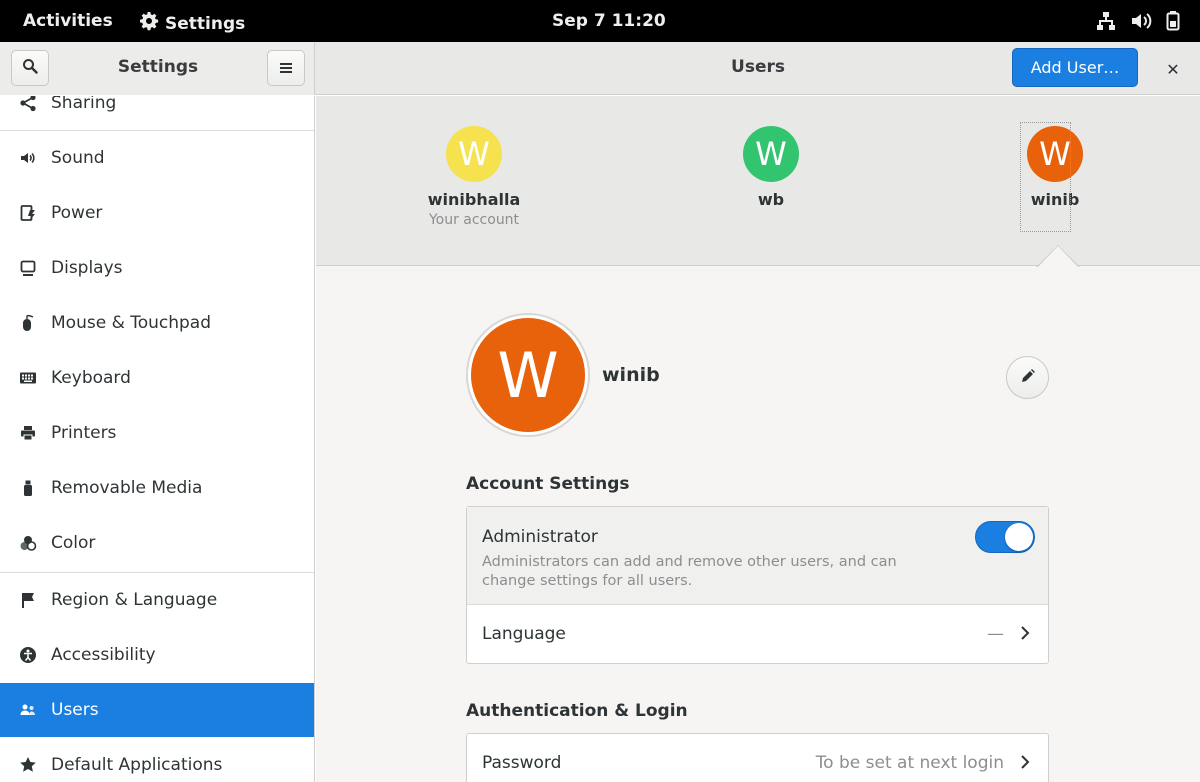 The image size is (1200, 782). Describe the element at coordinates (131, 323) in the screenshot. I see `sidebar-item-label: Mouse & Touchpad` at that location.